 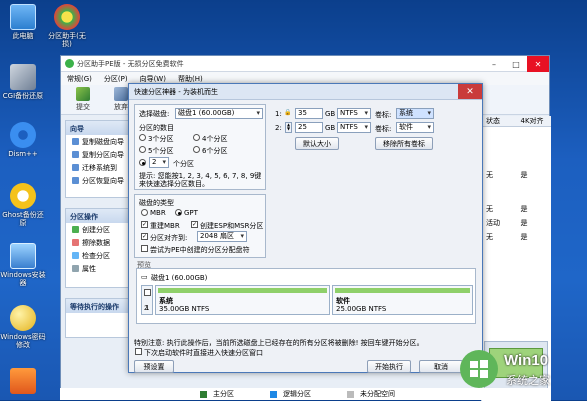 What do you see at coordinates (154, 366) in the screenshot?
I see `presets-button: 预设置` at bounding box center [154, 366].